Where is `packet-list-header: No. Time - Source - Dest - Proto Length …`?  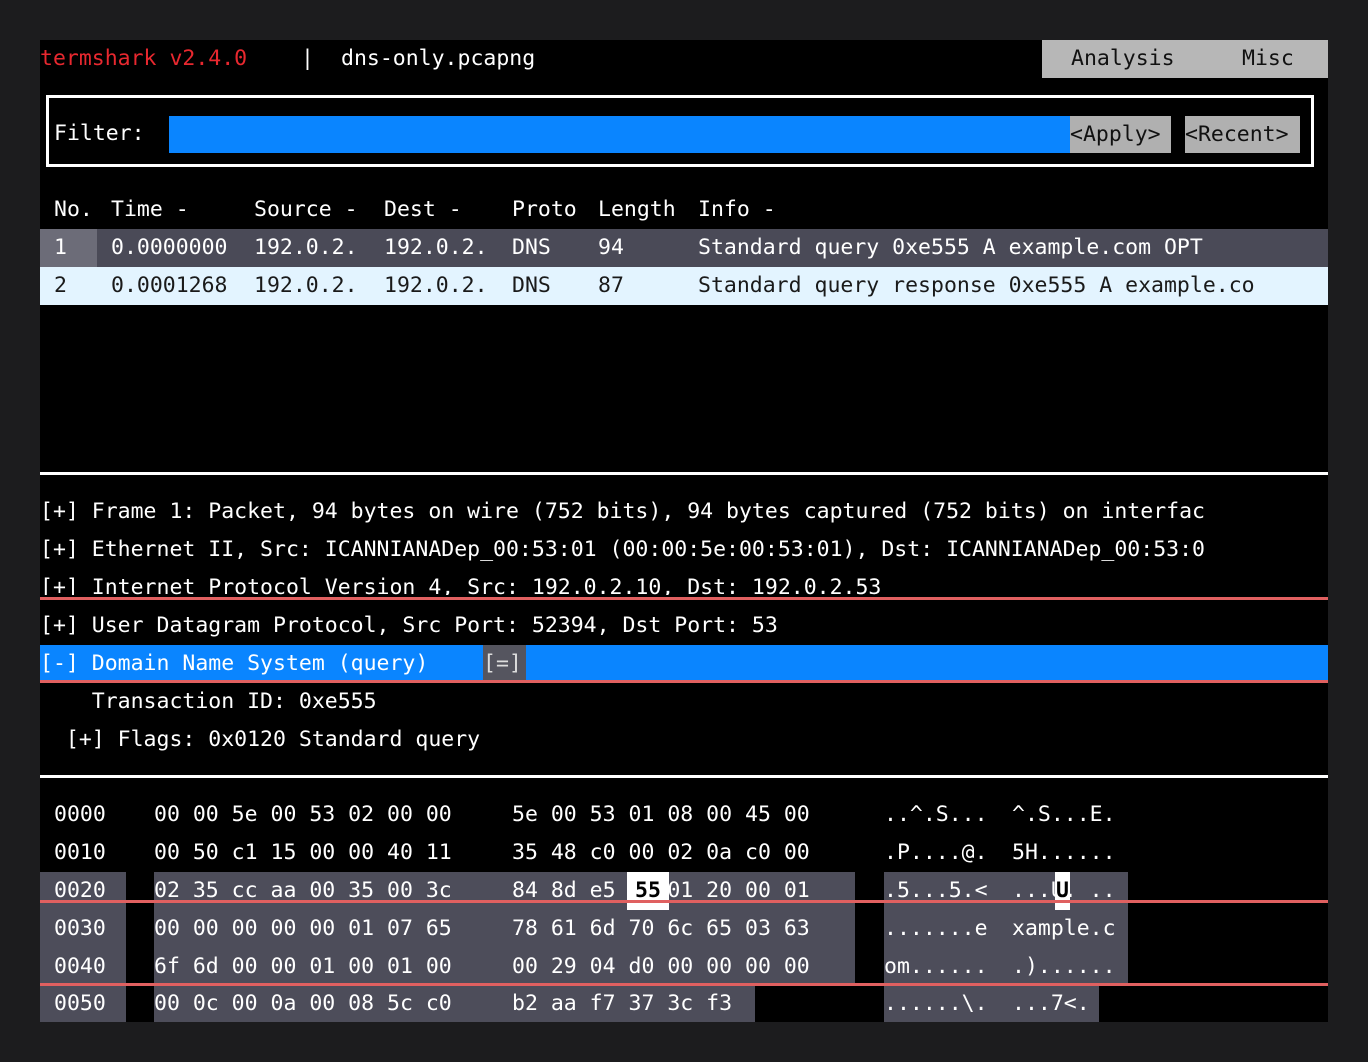
packet-list-header: No. Time - Source - Dest - Proto Length … is located at coordinates (684, 210).